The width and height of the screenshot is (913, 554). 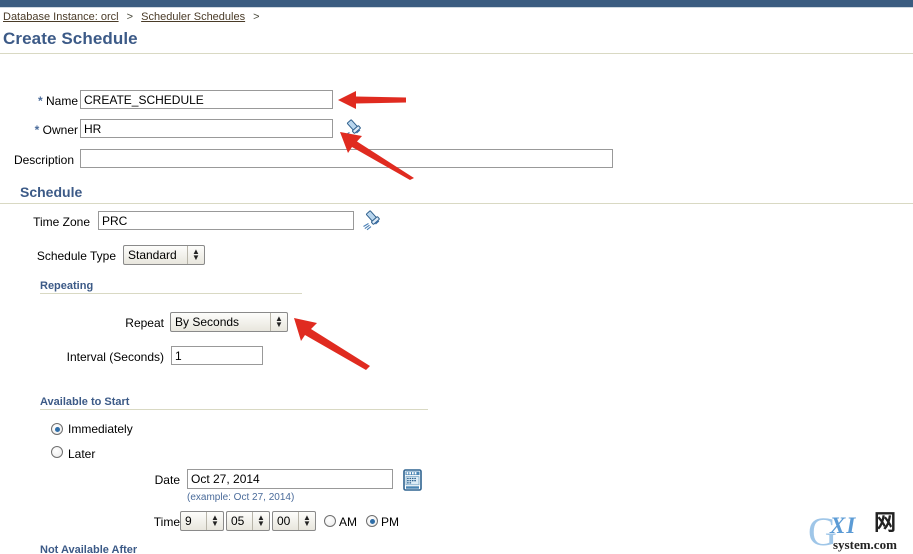 I want to click on not-available-after-section: Not Available After, so click(x=230, y=548).